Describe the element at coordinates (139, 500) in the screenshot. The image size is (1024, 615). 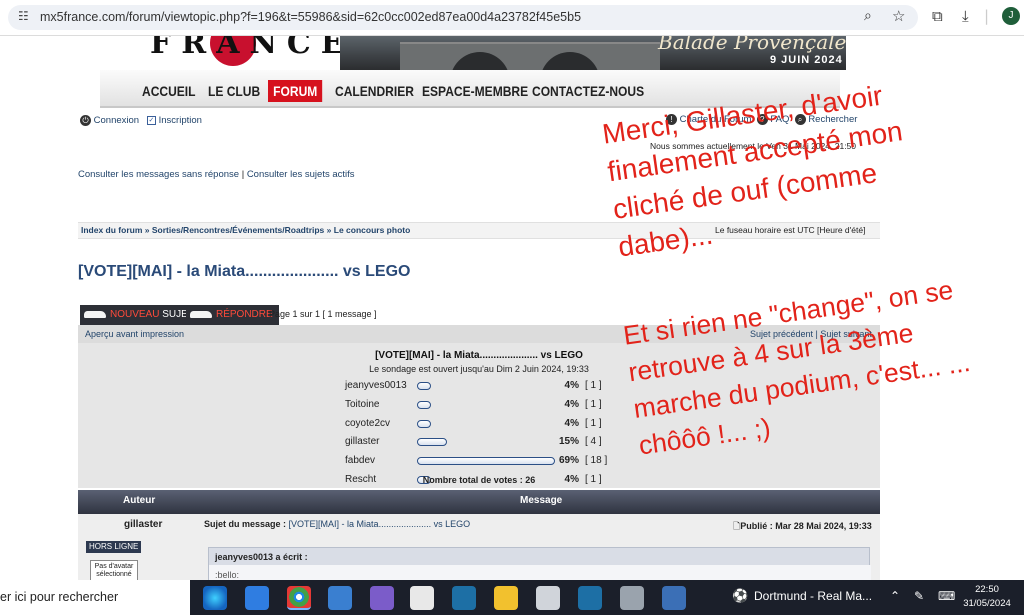
I see `author-column-header: Auteur` at that location.